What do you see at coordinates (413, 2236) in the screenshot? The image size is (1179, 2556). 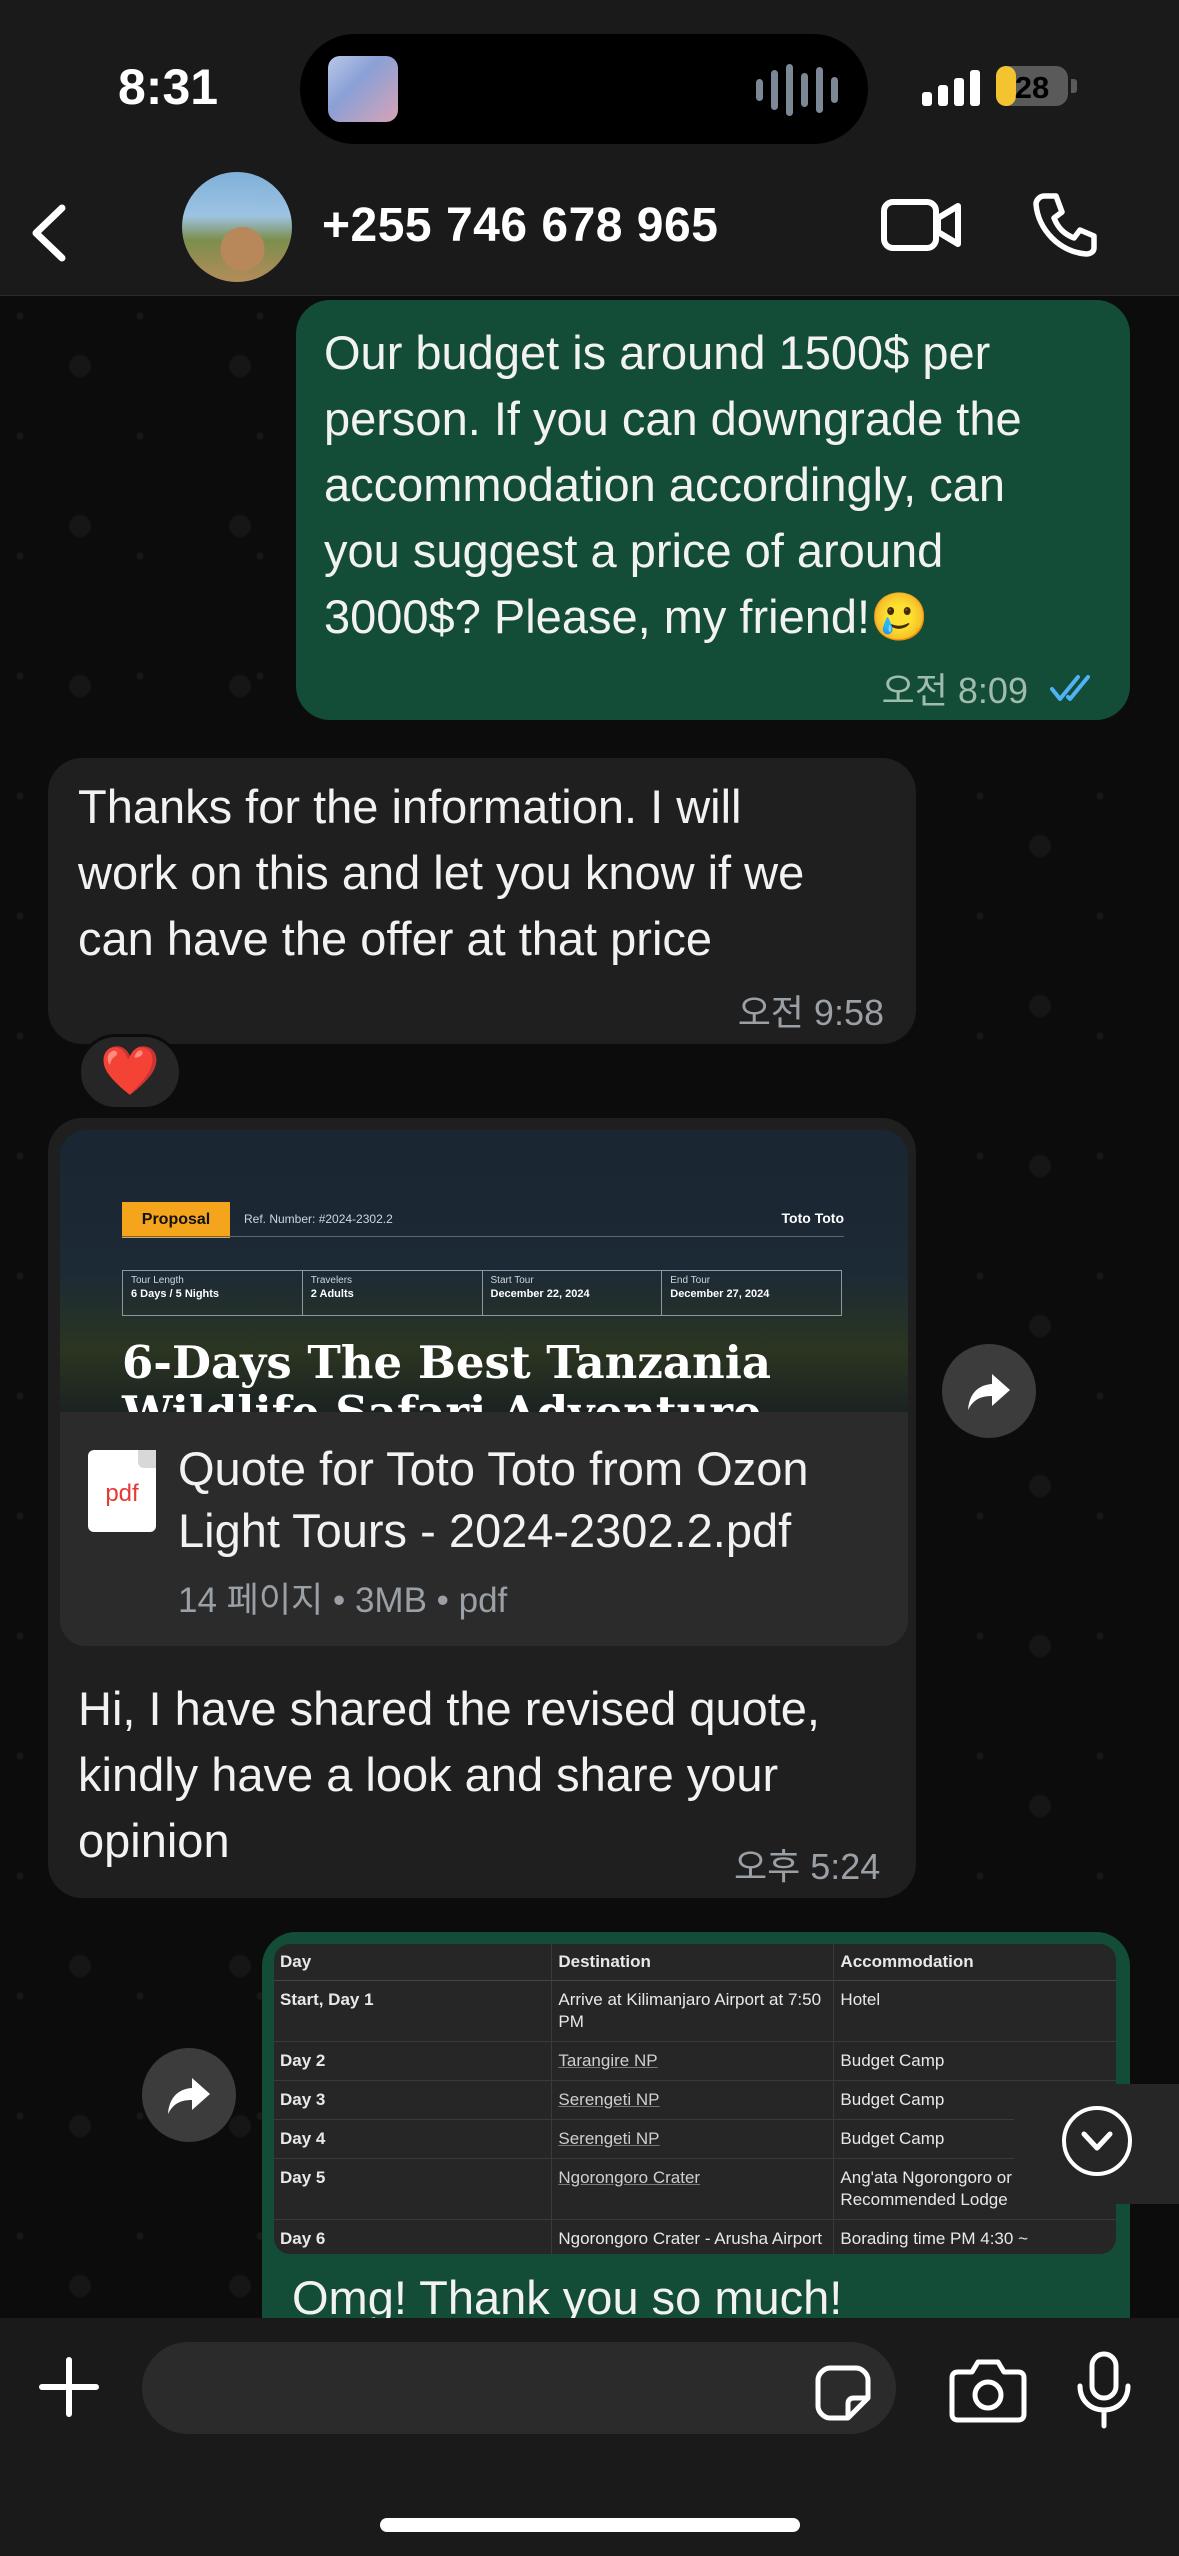 I see `table-cell: Day 6` at bounding box center [413, 2236].